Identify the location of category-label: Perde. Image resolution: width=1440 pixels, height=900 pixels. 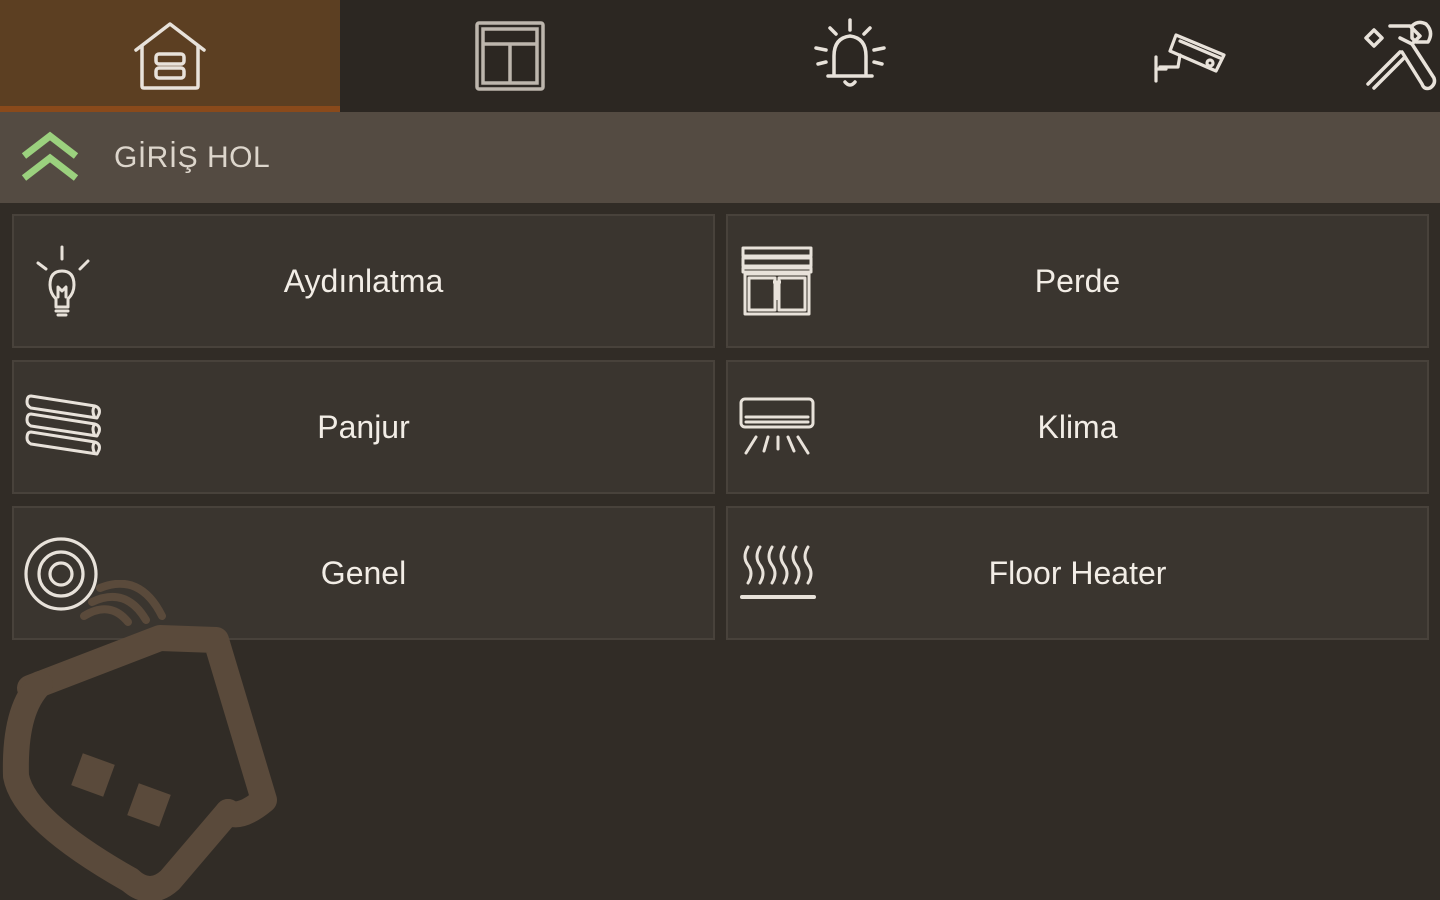
(1077, 280).